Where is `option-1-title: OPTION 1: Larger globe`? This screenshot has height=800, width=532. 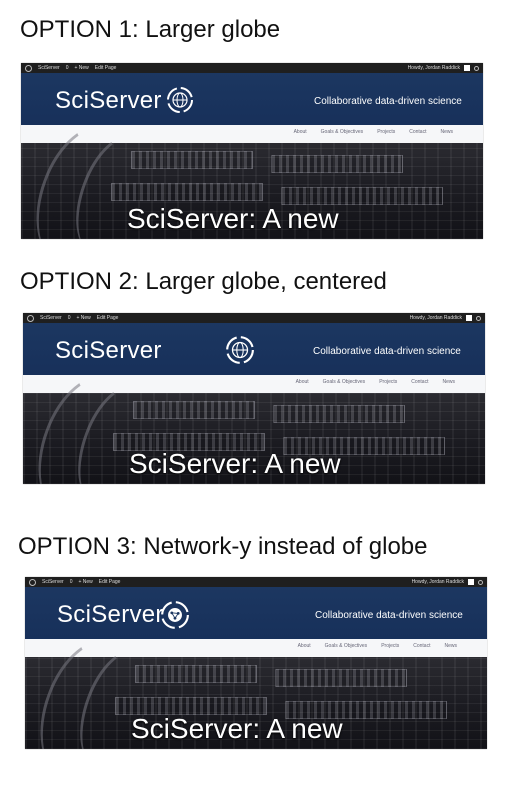 option-1-title: OPTION 1: Larger globe is located at coordinates (150, 29).